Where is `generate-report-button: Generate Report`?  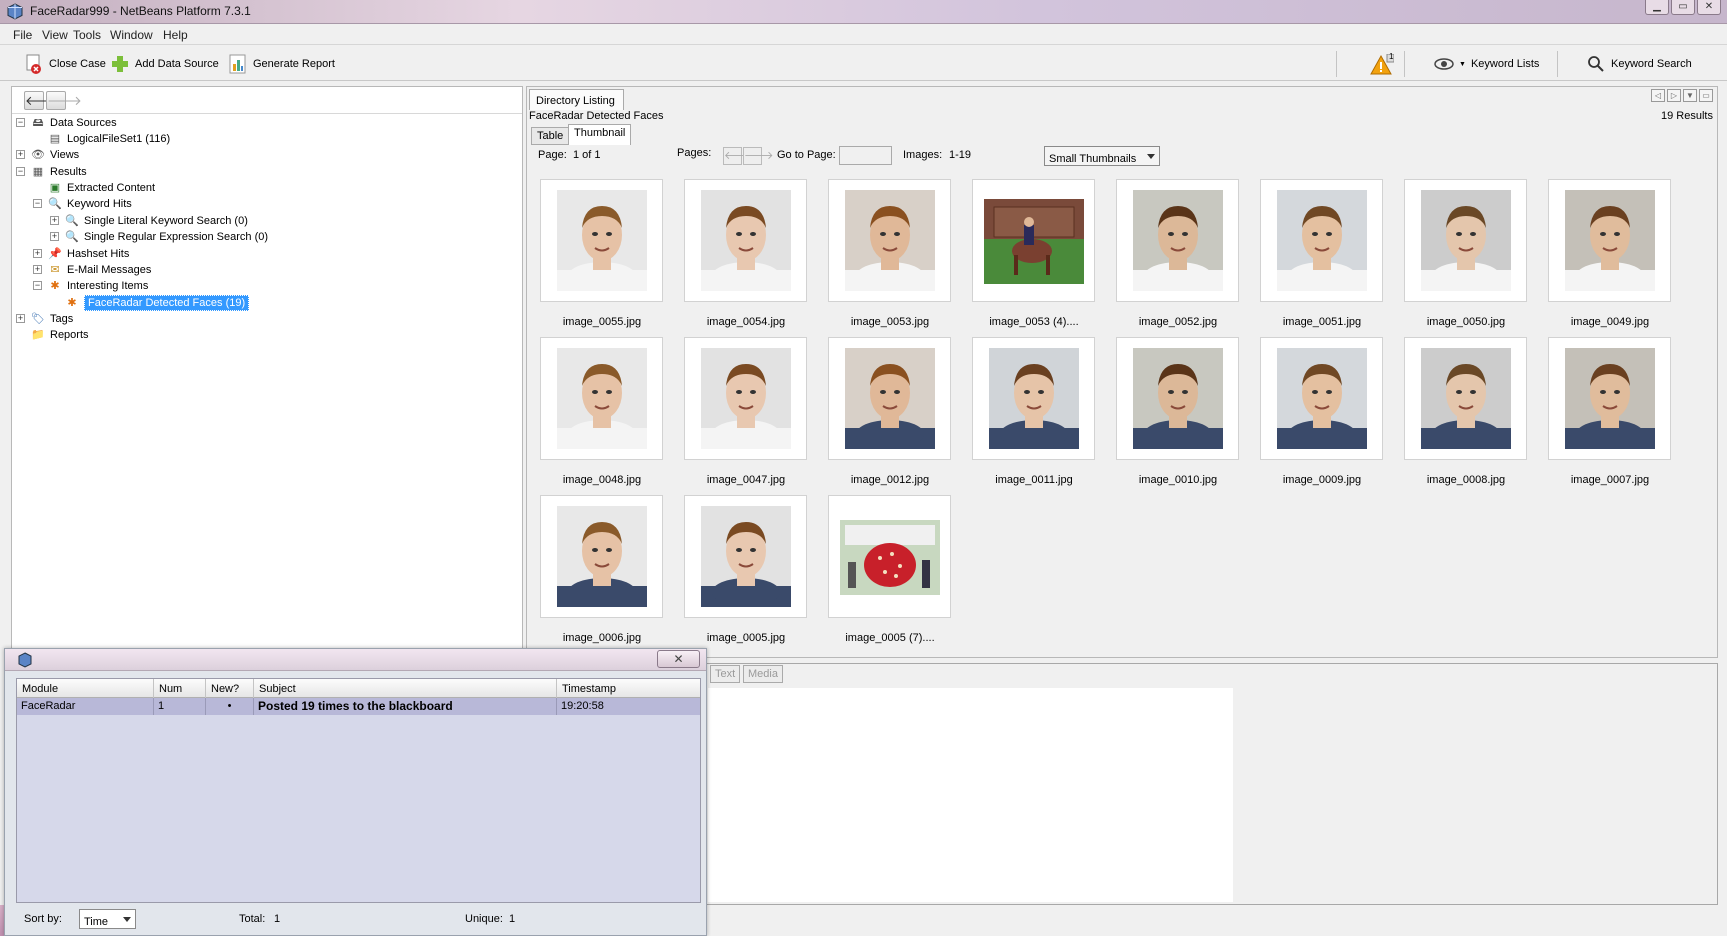 generate-report-button: Generate Report is located at coordinates (281, 64).